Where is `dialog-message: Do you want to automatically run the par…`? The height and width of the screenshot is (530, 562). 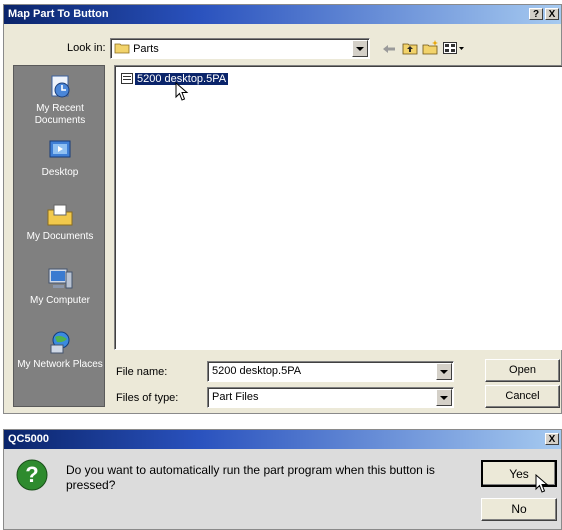 dialog-message: Do you want to automatically run the par… is located at coordinates (250, 477).